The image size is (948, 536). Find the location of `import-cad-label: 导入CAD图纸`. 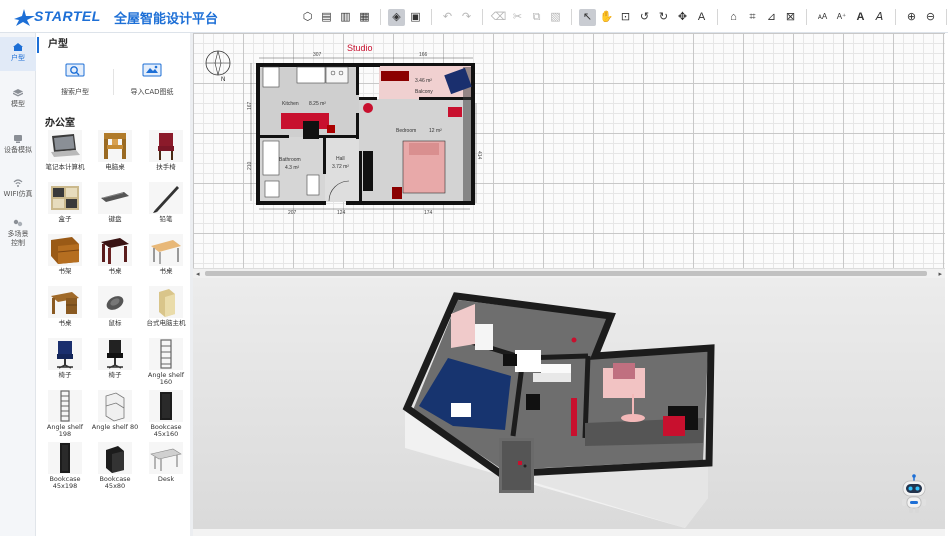

import-cad-label: 导入CAD图纸 is located at coordinates (152, 92).